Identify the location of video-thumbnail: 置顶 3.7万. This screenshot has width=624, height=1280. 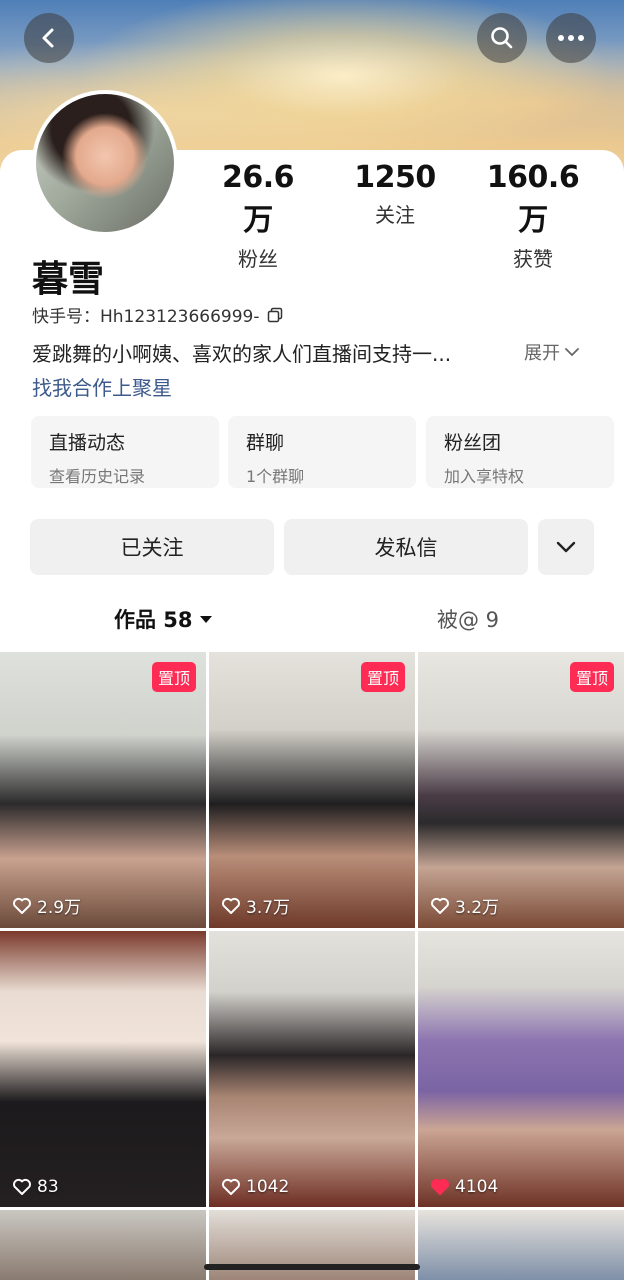
(312, 790).